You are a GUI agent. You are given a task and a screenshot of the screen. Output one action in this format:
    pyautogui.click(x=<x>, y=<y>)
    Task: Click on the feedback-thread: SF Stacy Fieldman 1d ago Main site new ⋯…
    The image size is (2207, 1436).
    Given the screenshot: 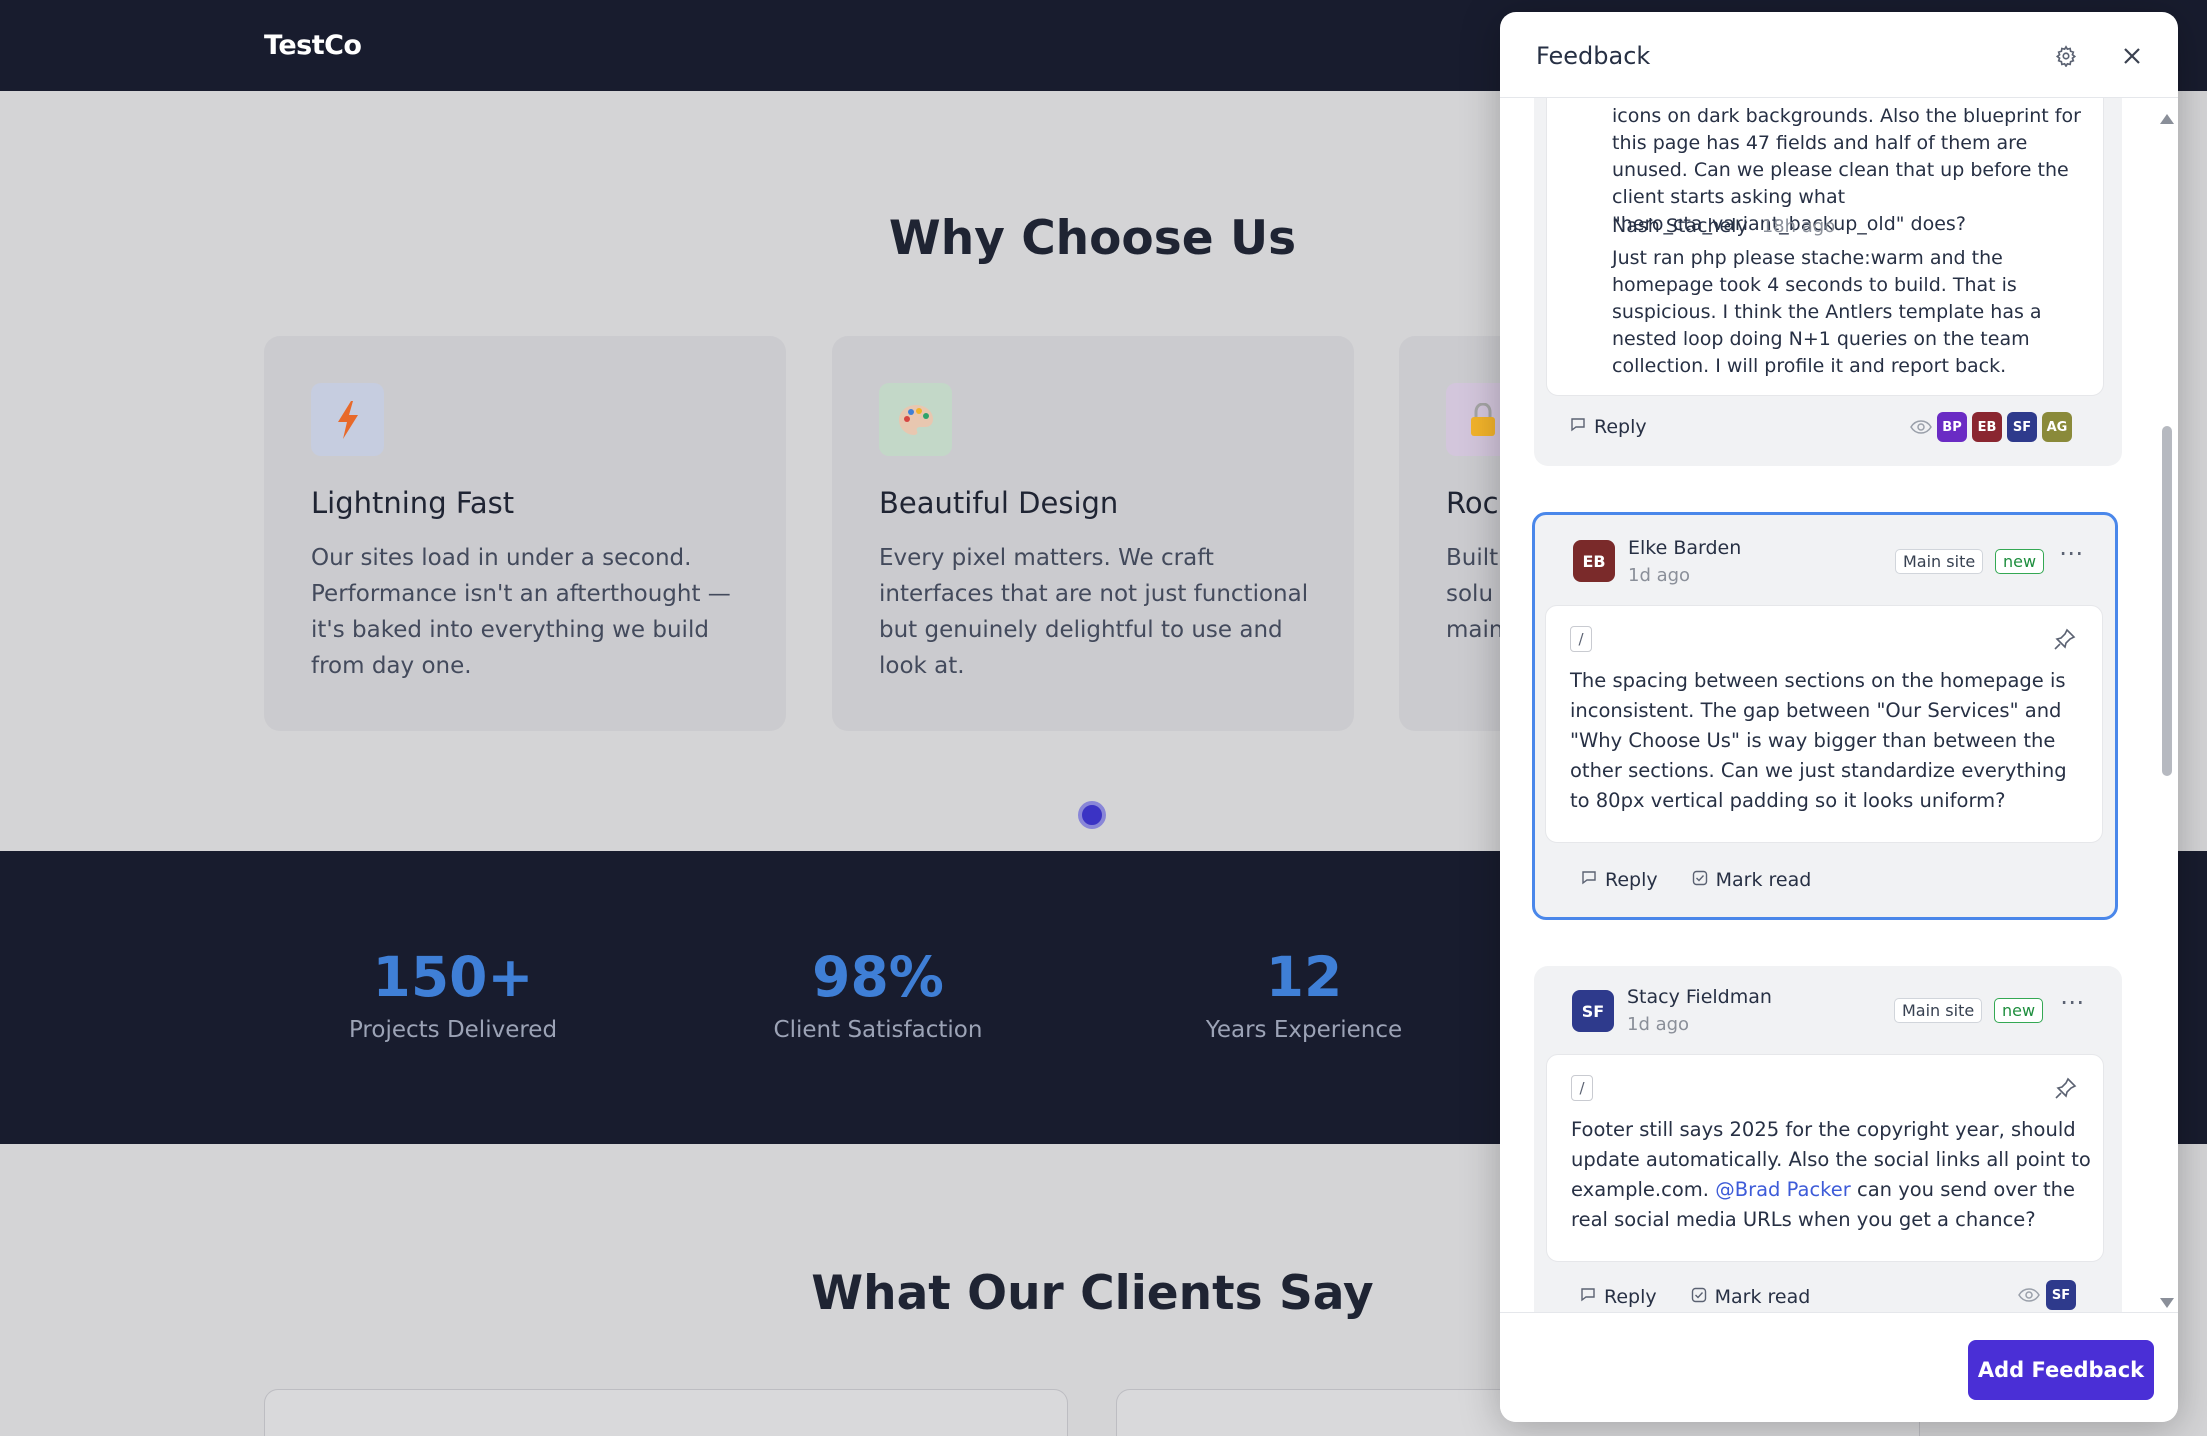 What is the action you would take?
    pyautogui.click(x=1828, y=1145)
    